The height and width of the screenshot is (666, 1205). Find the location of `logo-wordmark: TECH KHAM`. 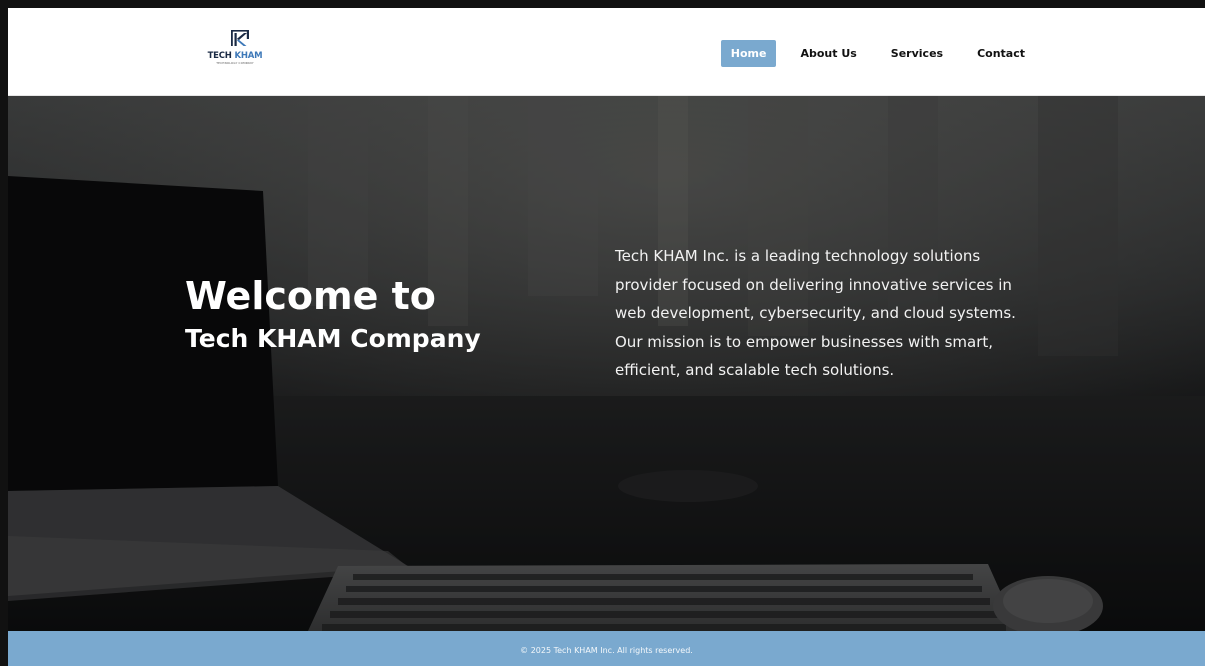

logo-wordmark: TECH KHAM is located at coordinates (235, 56).